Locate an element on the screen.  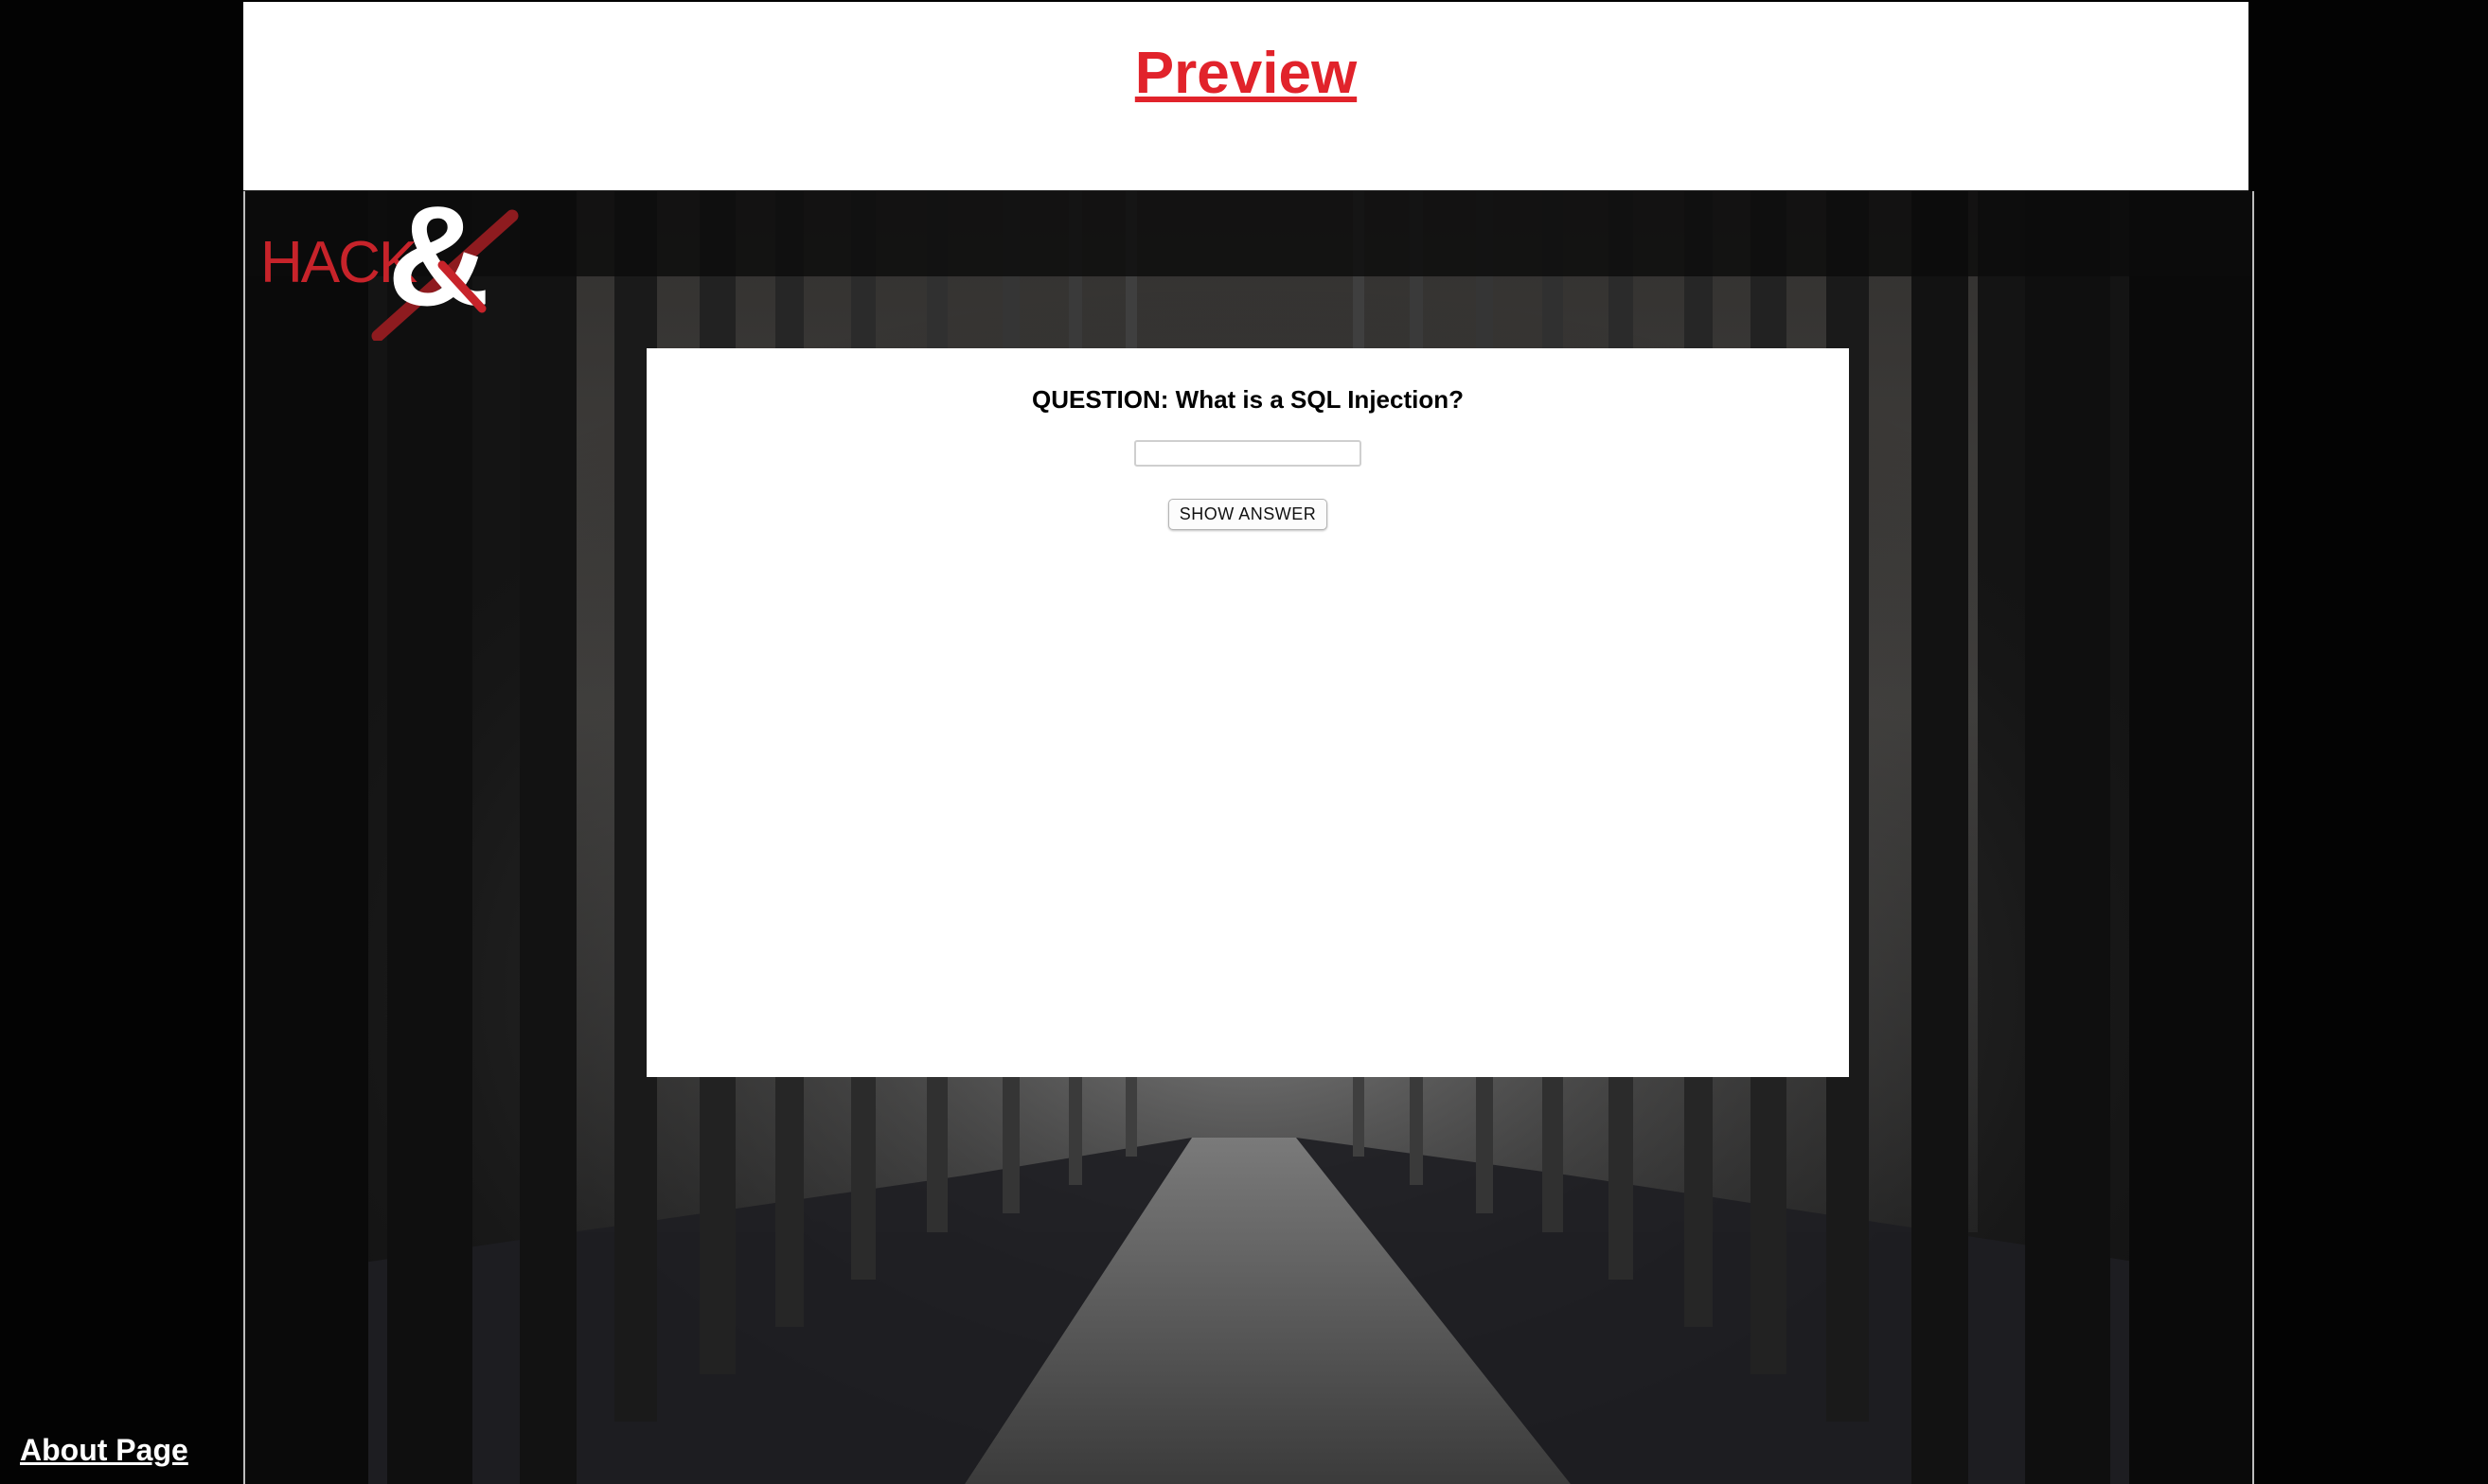
hack-logo: HACK & is located at coordinates (389, 270).